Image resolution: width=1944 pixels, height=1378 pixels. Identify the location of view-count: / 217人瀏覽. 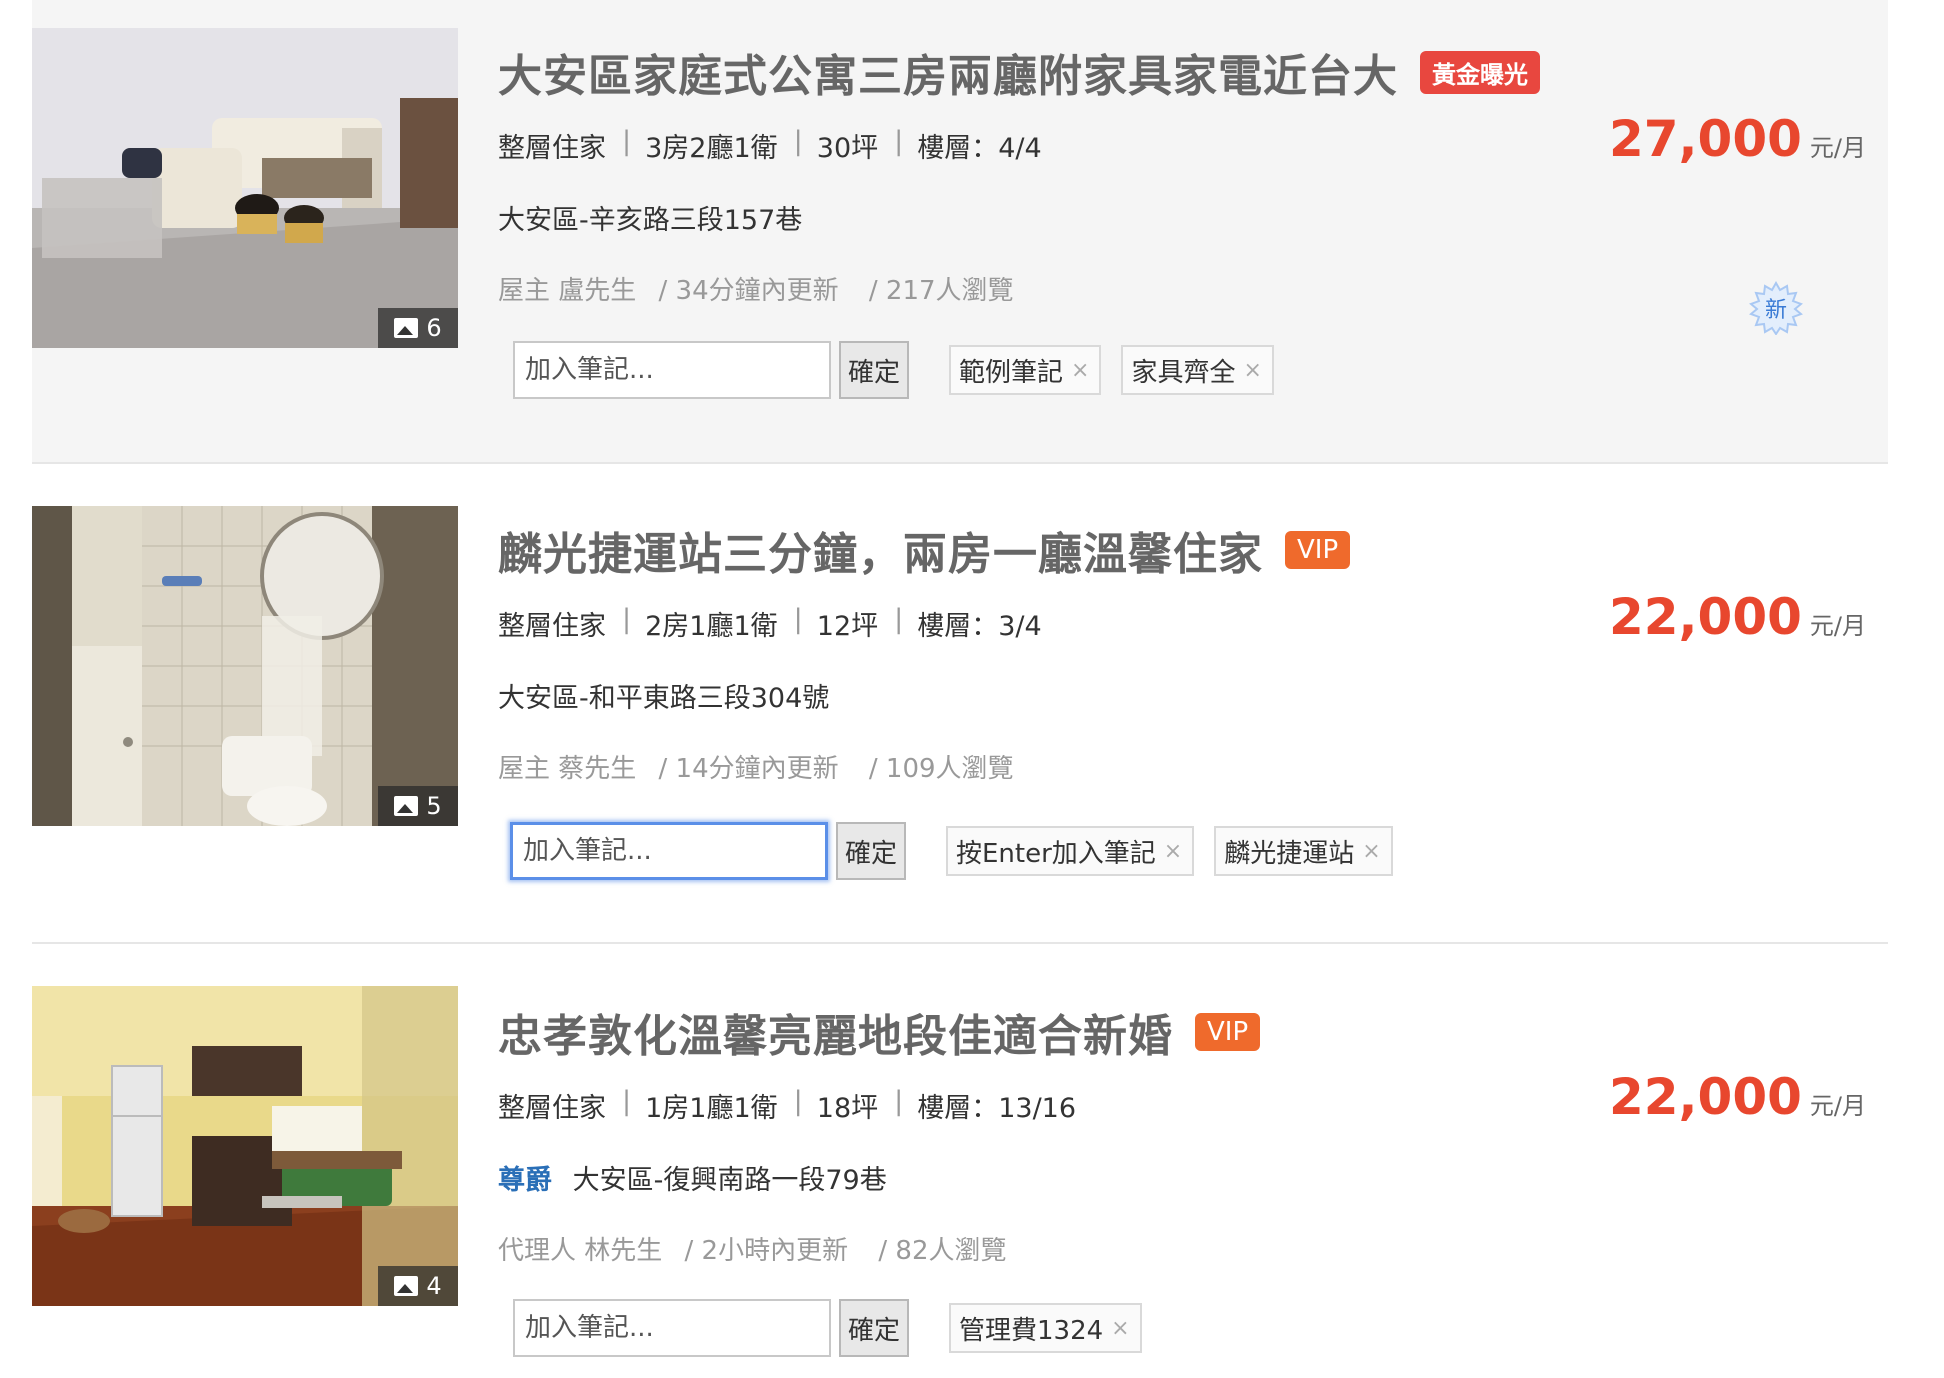
(941, 291).